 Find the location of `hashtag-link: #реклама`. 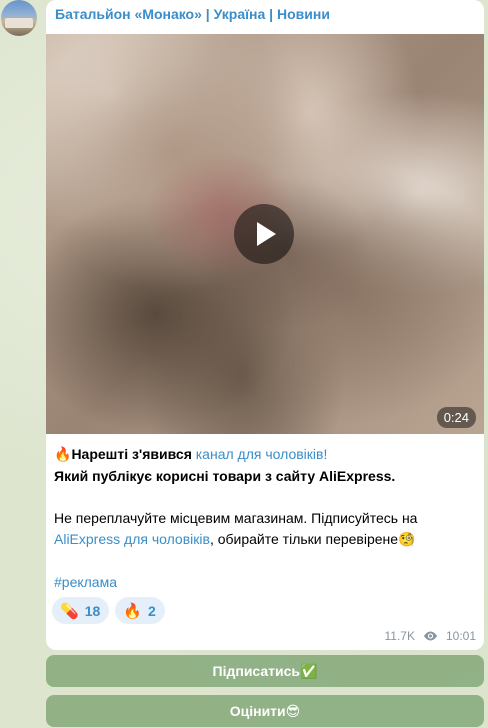

hashtag-link: #реклама is located at coordinates (85, 582).